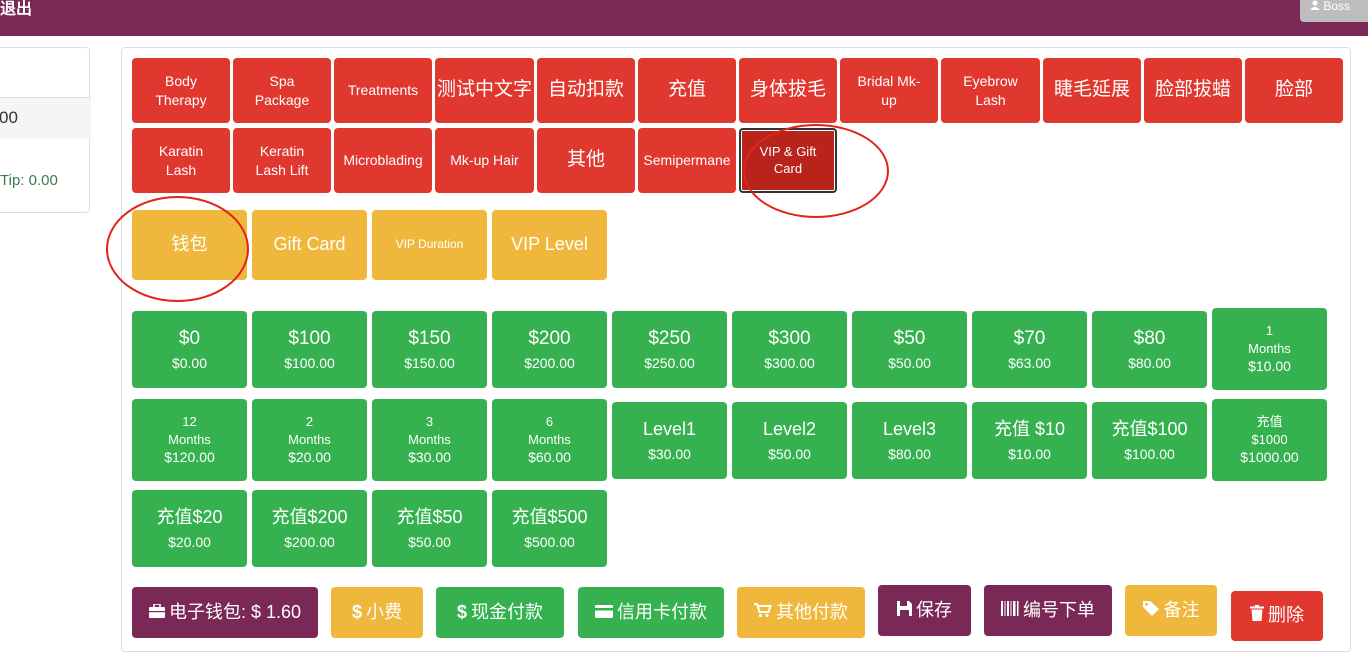 This screenshot has width=1368, height=657. I want to click on category-button: 睫毛延展, so click(1092, 90).